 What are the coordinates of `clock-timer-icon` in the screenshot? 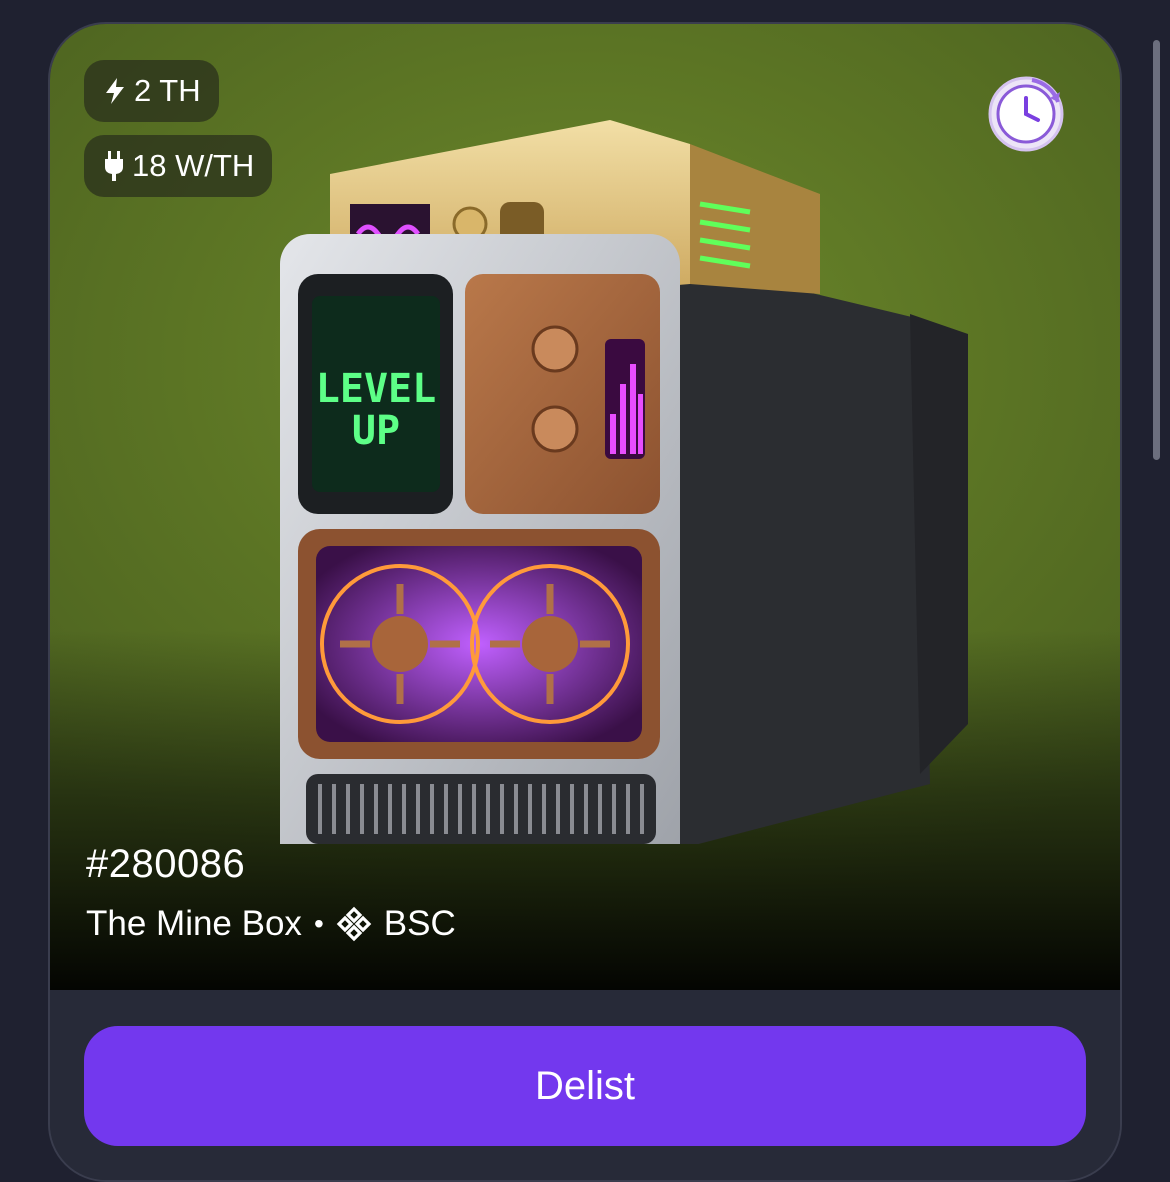 It's located at (1026, 112).